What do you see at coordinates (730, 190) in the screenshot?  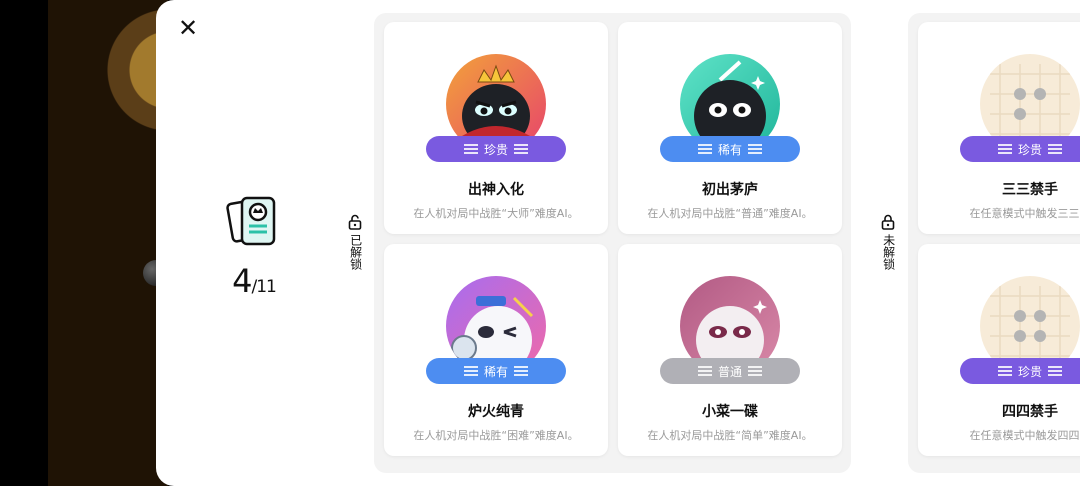 I see `achievement-title: 初出茅庐` at bounding box center [730, 190].